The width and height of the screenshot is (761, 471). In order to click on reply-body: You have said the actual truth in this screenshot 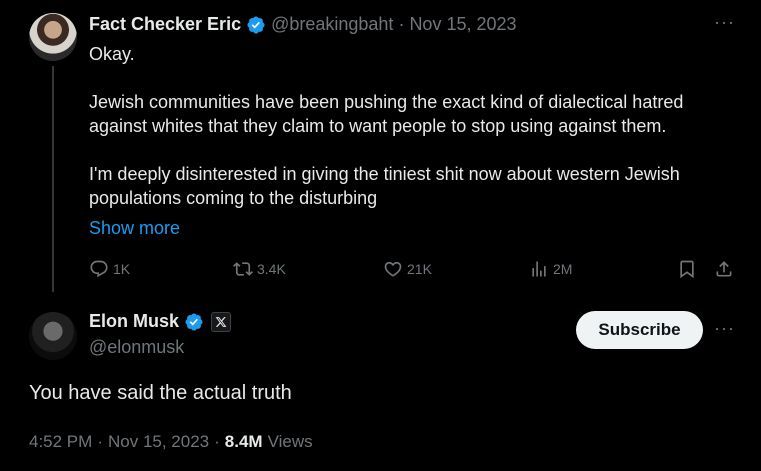, I will do `click(160, 393)`.